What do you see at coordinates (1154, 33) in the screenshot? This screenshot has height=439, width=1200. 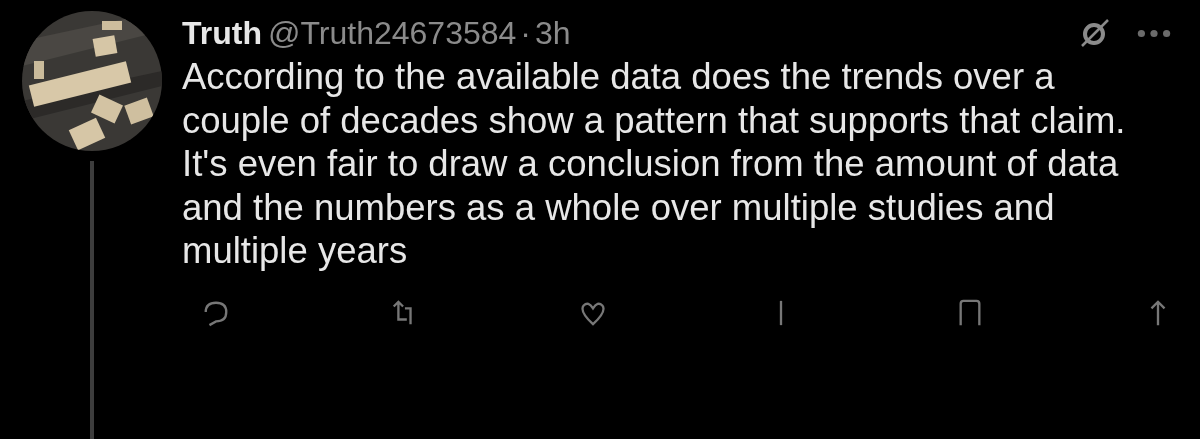 I see `more-icon` at bounding box center [1154, 33].